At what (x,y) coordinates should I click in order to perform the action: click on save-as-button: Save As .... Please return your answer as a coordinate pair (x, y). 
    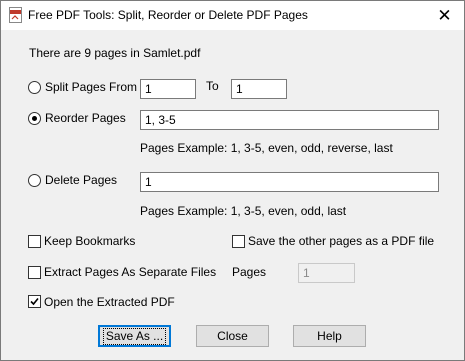
    Looking at the image, I should click on (134, 336).